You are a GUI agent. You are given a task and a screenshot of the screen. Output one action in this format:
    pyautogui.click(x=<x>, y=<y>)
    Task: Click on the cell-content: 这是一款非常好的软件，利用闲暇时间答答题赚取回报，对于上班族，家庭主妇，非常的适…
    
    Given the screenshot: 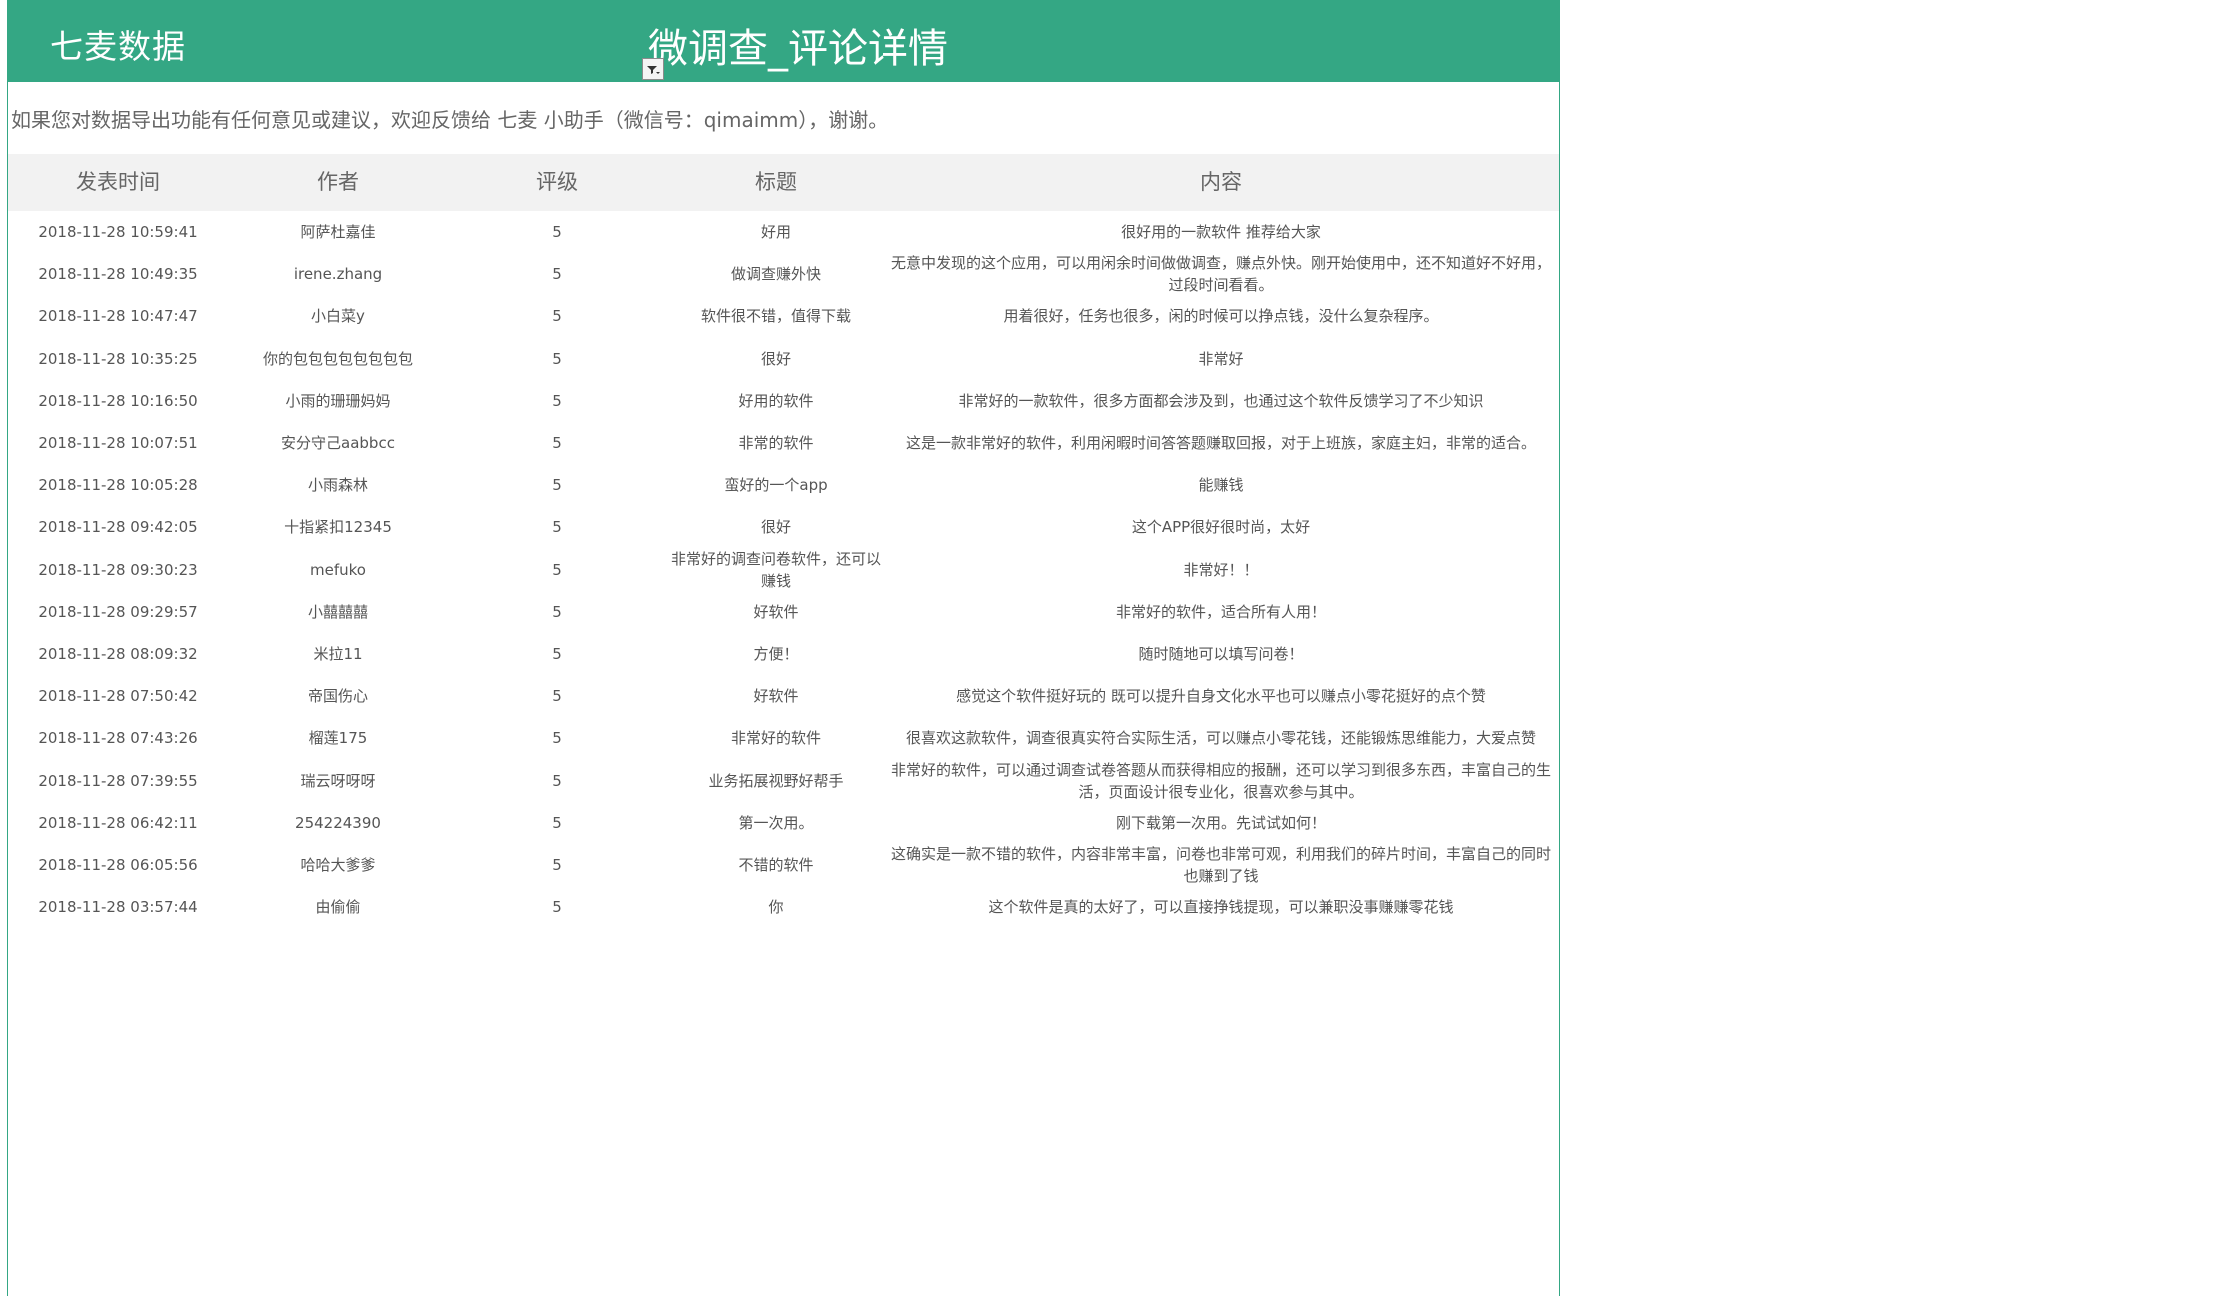 What is the action you would take?
    pyautogui.click(x=1221, y=443)
    